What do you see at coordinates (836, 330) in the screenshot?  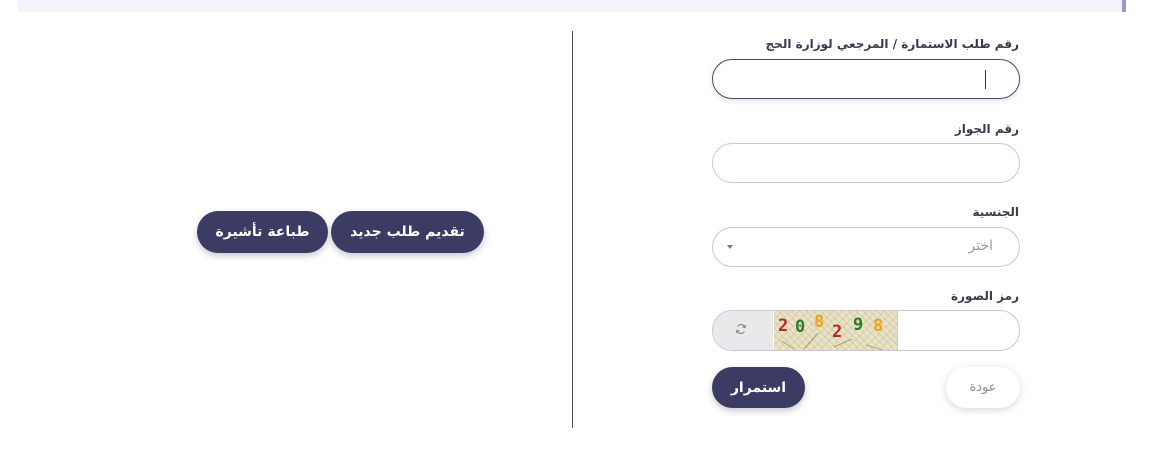 I see `captcha-image: 2 0 8 2 9 8` at bounding box center [836, 330].